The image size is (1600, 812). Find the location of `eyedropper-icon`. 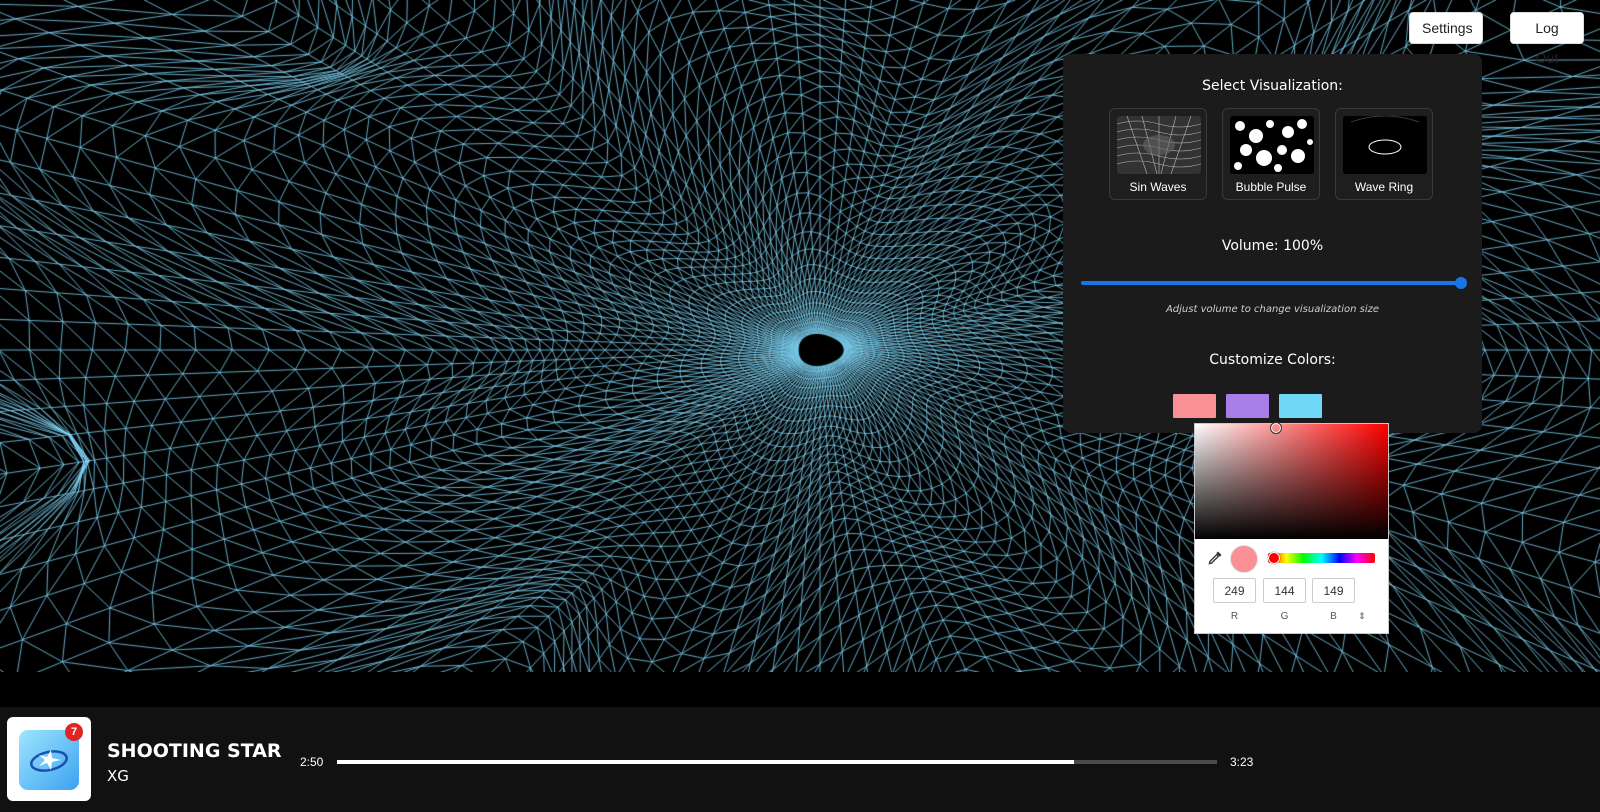

eyedropper-icon is located at coordinates (1215, 558).